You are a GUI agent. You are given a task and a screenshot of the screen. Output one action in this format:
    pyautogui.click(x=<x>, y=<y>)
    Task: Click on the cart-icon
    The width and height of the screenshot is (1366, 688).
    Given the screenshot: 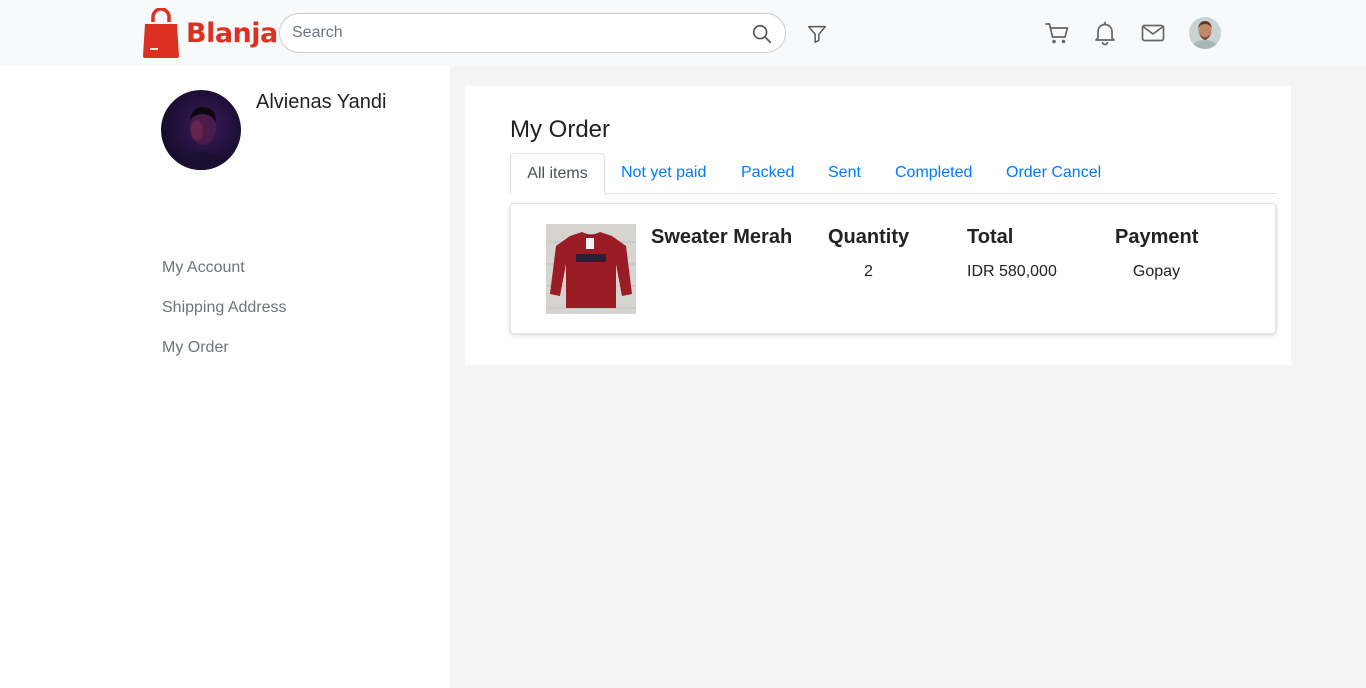 What is the action you would take?
    pyautogui.click(x=1057, y=33)
    